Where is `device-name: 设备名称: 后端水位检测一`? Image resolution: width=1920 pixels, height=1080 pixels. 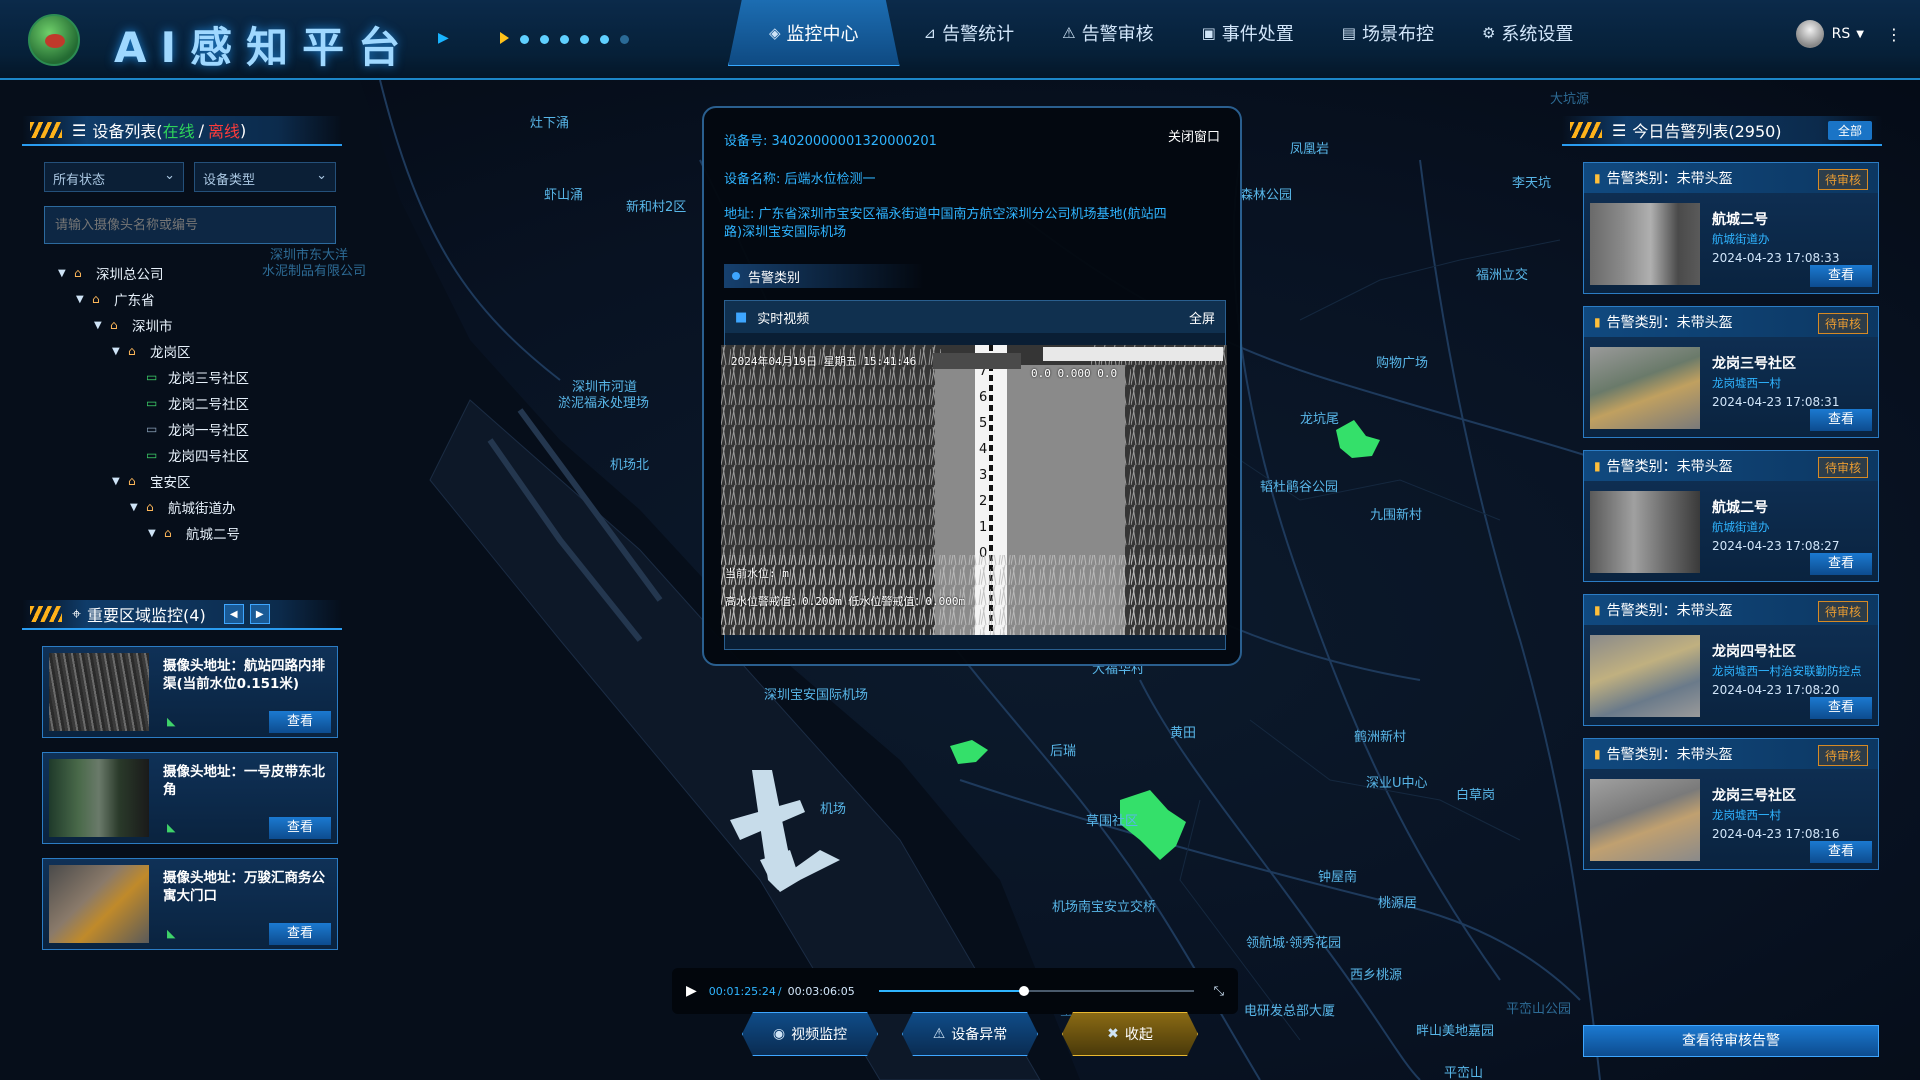 device-name: 设备名称: 后端水位检测一 is located at coordinates (800, 179).